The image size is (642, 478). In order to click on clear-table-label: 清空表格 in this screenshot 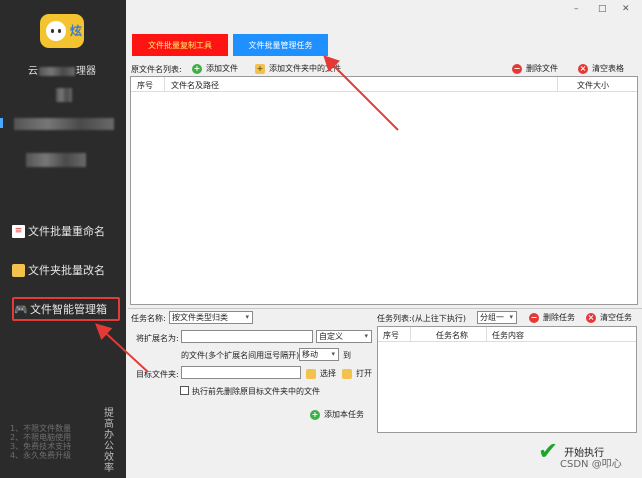, I will do `click(608, 68)`.